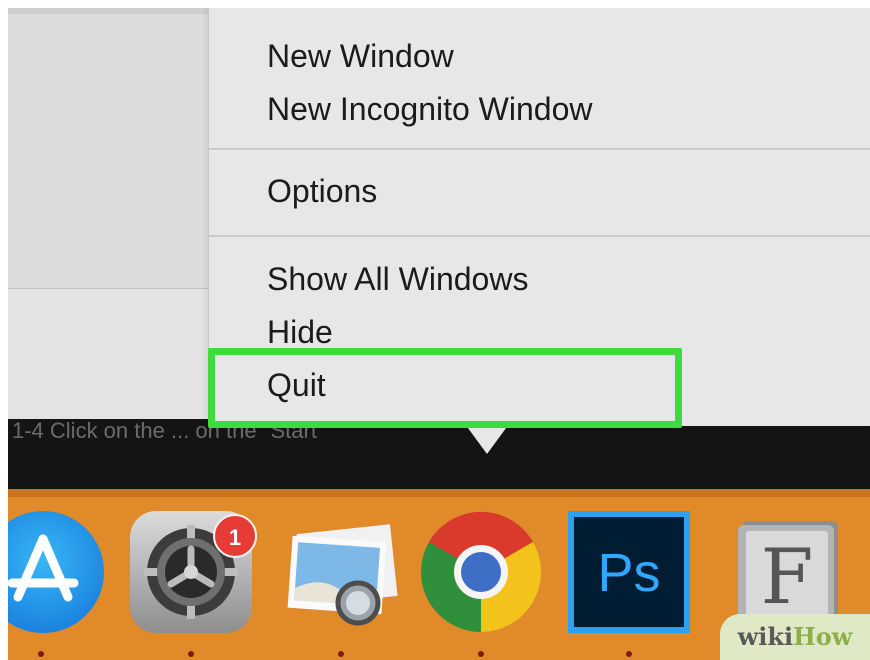  What do you see at coordinates (397, 279) in the screenshot?
I see `menu-item-show-all-windows: Show All Windows` at bounding box center [397, 279].